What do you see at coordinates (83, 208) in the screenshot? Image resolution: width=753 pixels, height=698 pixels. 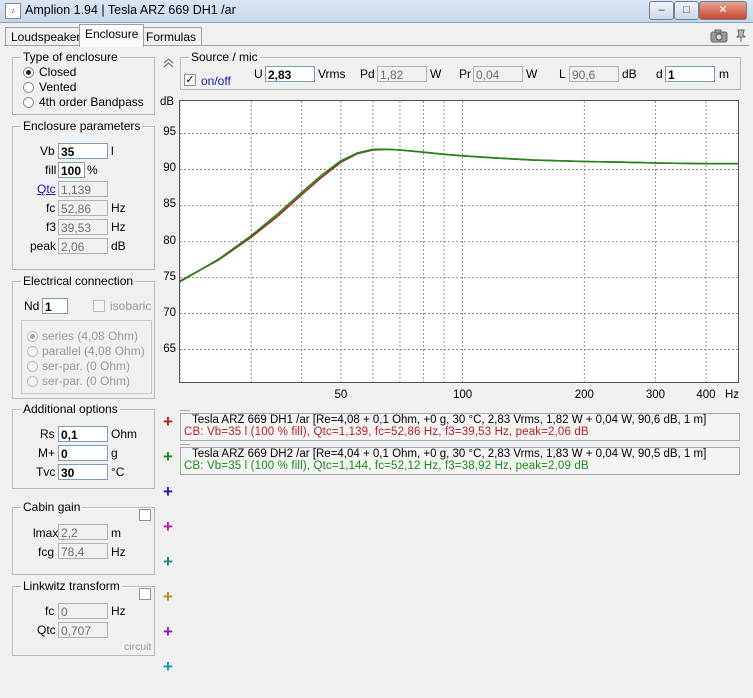 I see `fc-field: 52,86` at bounding box center [83, 208].